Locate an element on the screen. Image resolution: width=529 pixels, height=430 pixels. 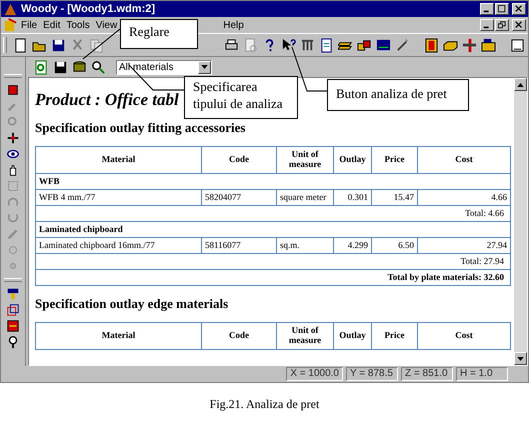
restore-icon is located at coordinates (502, 25).